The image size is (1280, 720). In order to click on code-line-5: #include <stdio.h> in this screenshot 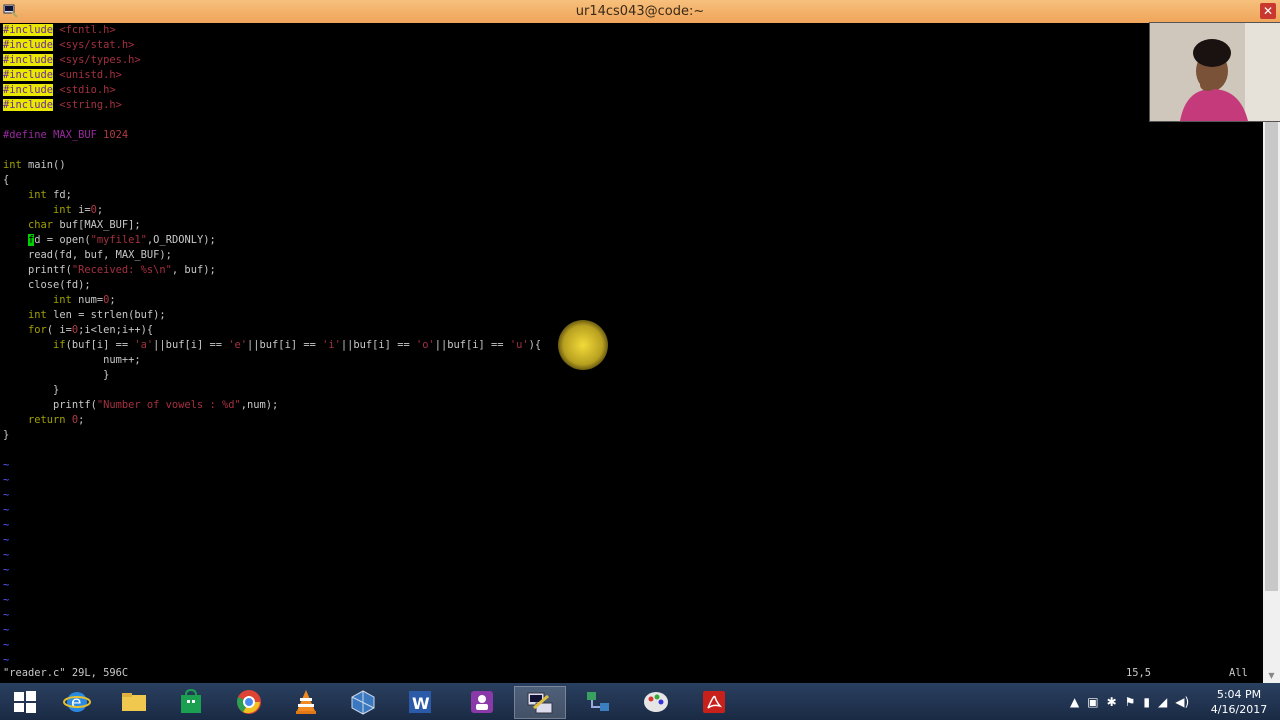, I will do `click(59, 90)`.